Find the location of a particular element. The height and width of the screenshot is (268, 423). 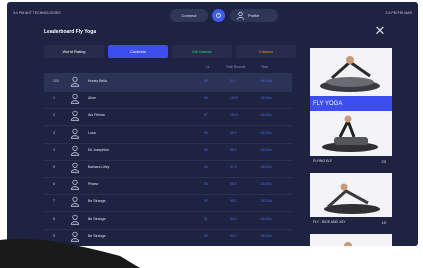

card-label: FLY - RIDE AND JOY 10 is located at coordinates (351, 222).